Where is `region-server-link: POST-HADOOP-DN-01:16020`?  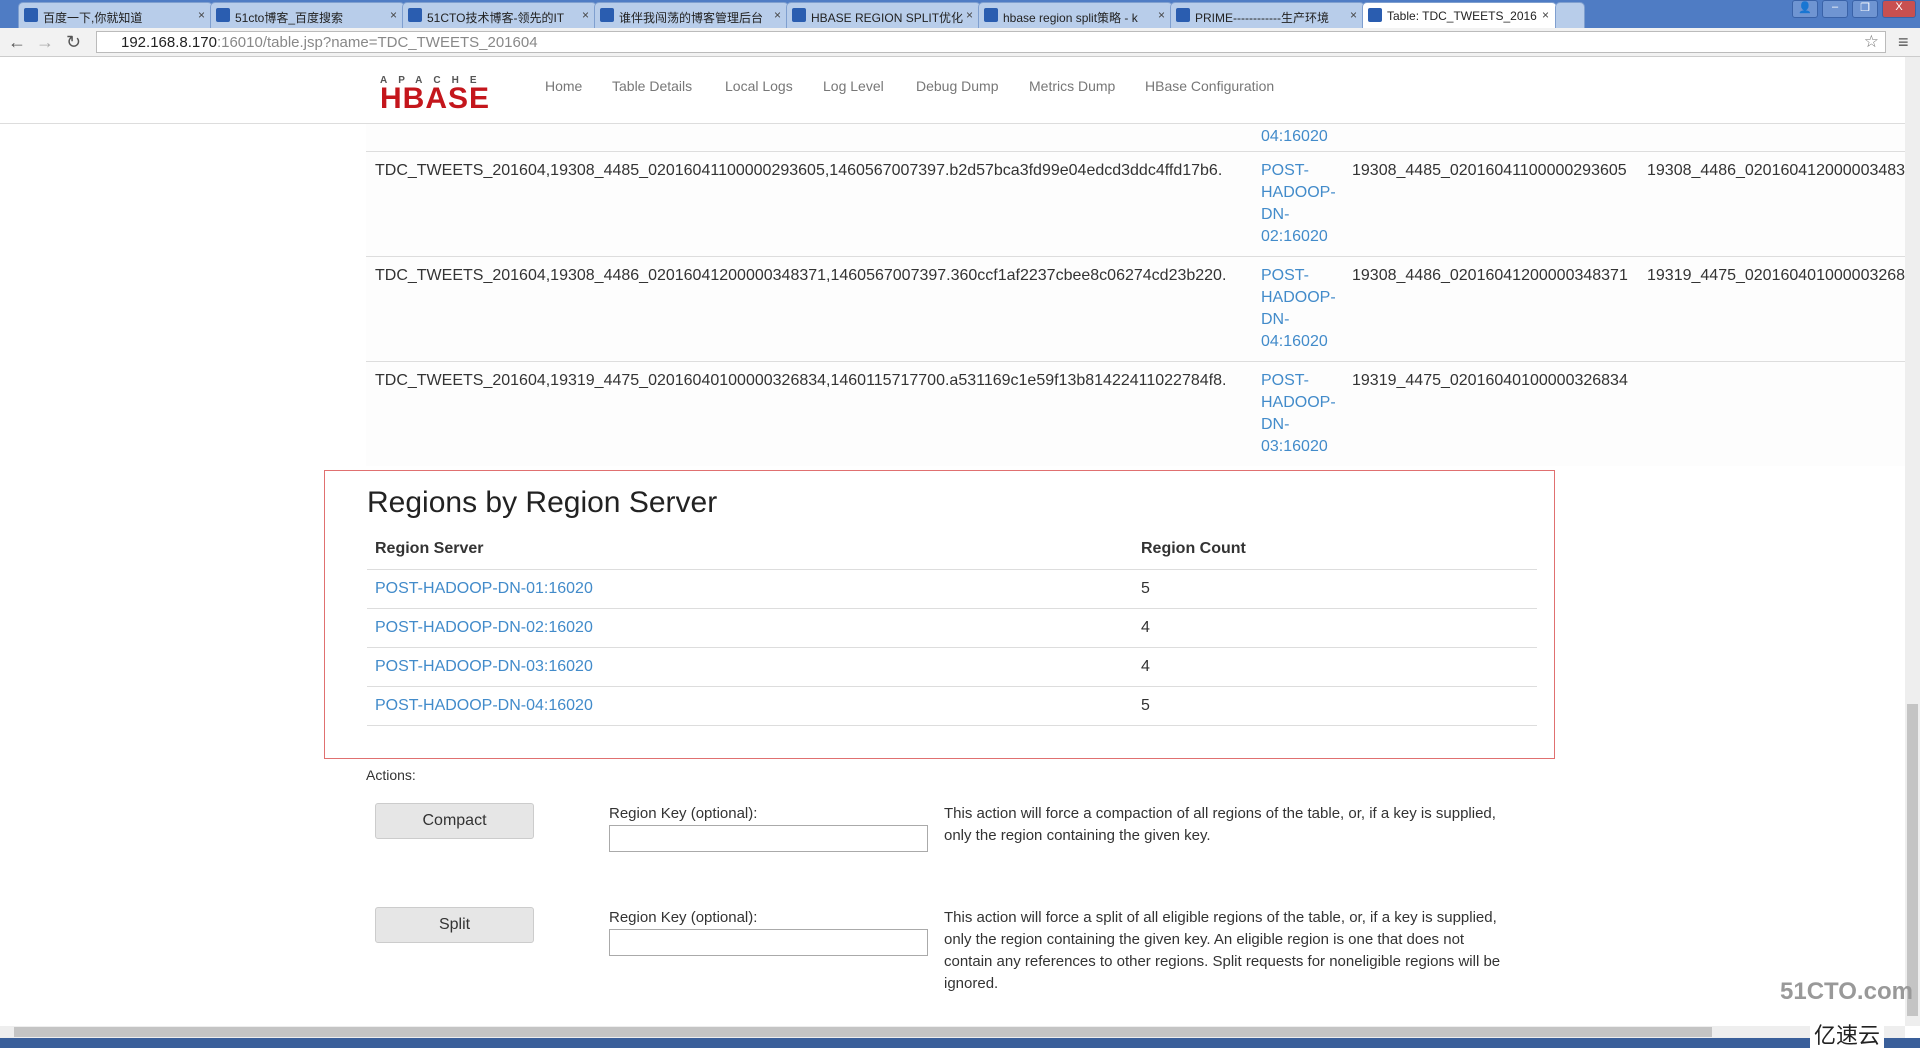
region-server-link: POST-HADOOP-DN-01:16020 is located at coordinates (484, 589).